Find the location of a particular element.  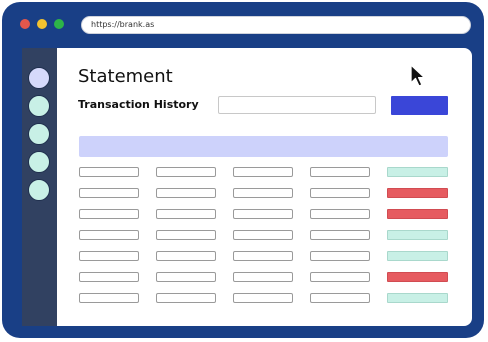

search-input is located at coordinates (297, 105).